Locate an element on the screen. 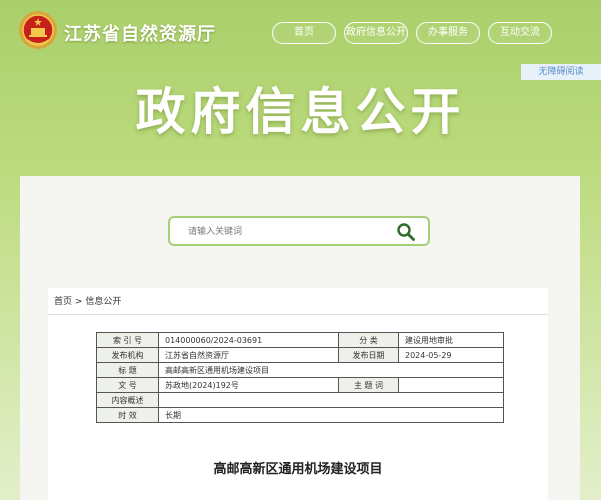 The height and width of the screenshot is (500, 601). nav-services: 办事服务 is located at coordinates (448, 33).